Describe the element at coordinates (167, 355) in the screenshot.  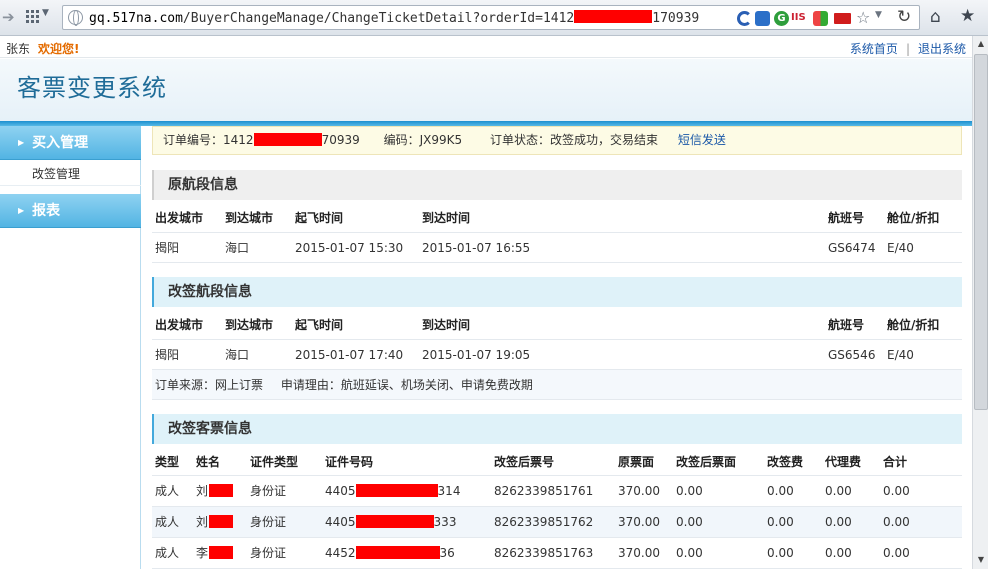
I see `cell: 揭阳` at that location.